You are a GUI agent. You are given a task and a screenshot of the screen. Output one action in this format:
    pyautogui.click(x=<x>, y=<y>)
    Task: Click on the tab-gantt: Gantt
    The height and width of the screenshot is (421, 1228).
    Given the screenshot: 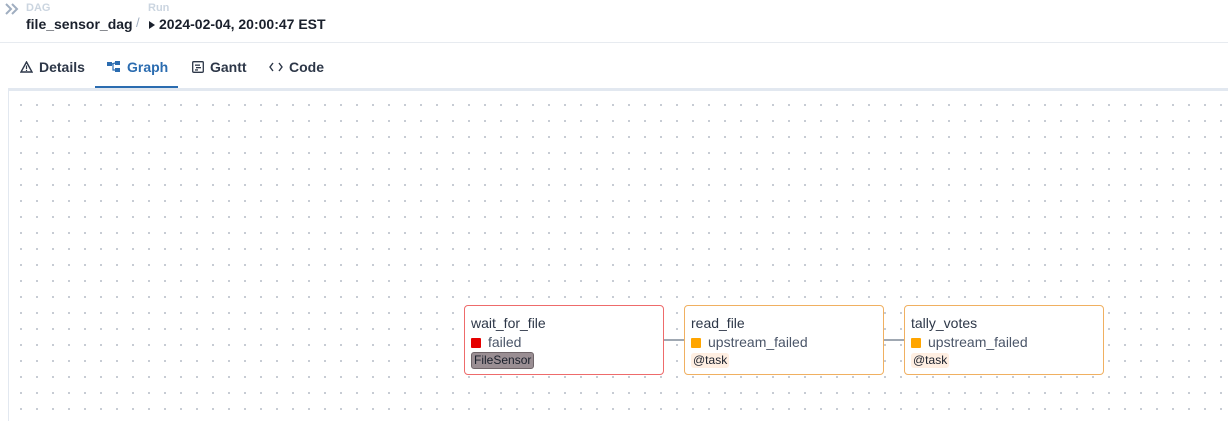 What is the action you would take?
    pyautogui.click(x=219, y=66)
    